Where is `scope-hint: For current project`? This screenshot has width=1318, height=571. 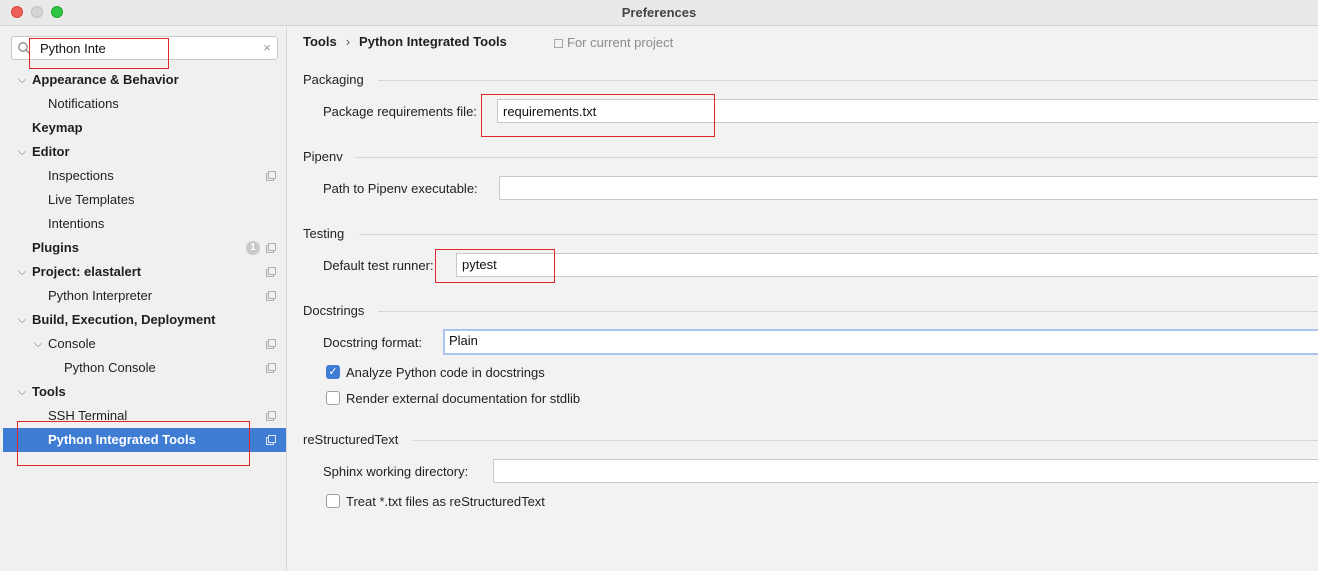
scope-hint: For current project is located at coordinates (613, 42).